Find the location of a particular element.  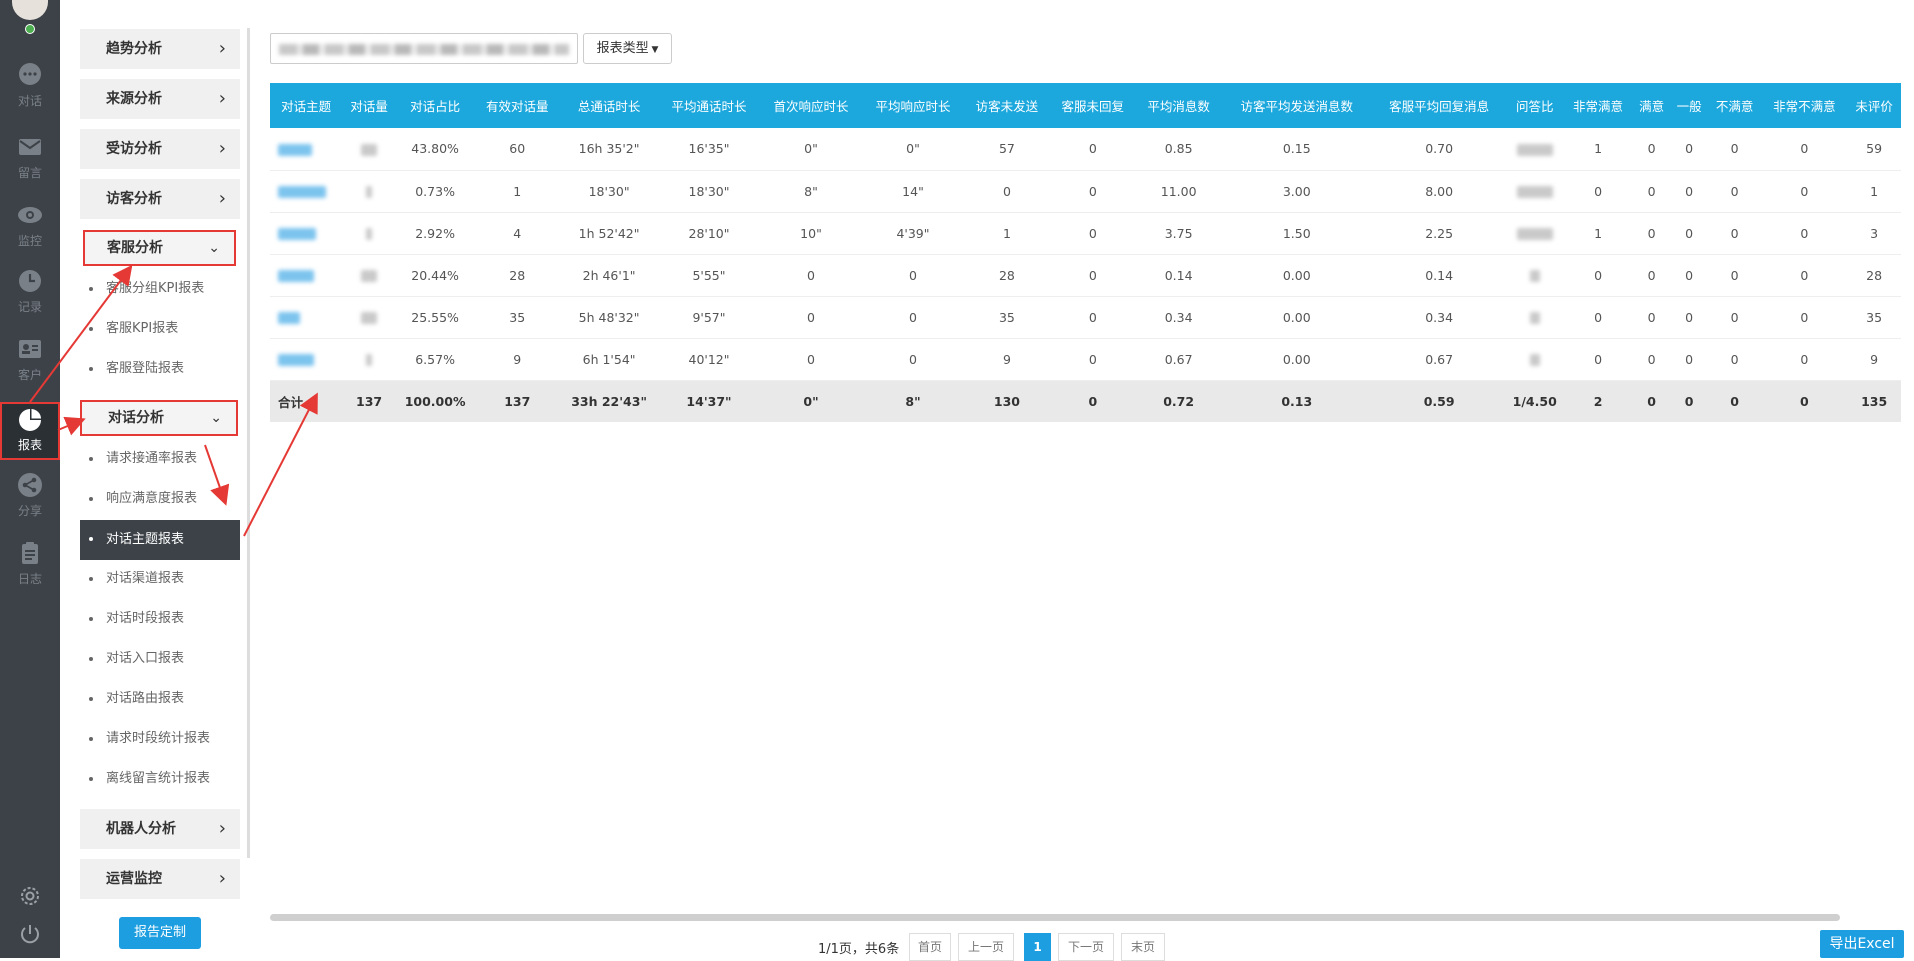

submenu-item: 响应满意度报表 is located at coordinates (160, 499).